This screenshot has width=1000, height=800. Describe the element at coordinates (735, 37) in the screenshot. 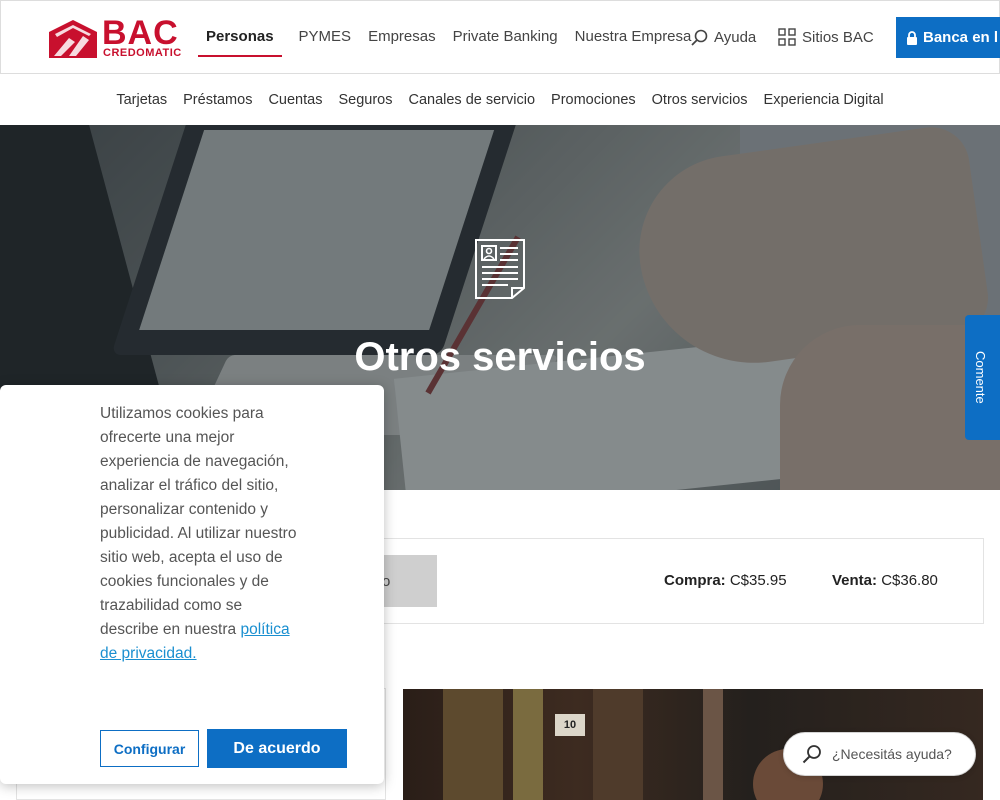

I see `ayuda-label: Ayuda` at that location.